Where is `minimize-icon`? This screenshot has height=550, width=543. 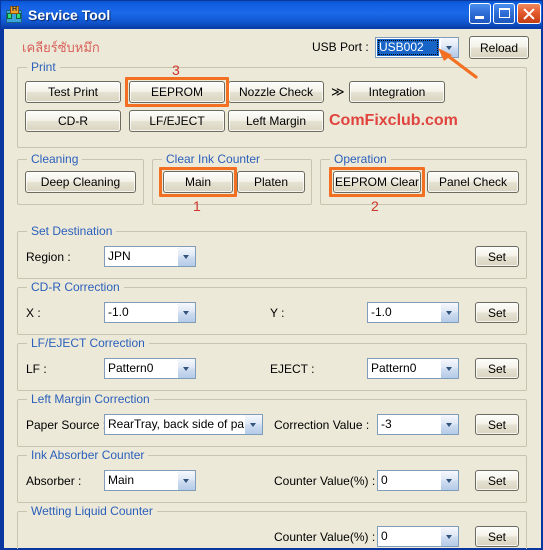
minimize-icon is located at coordinates (479, 17).